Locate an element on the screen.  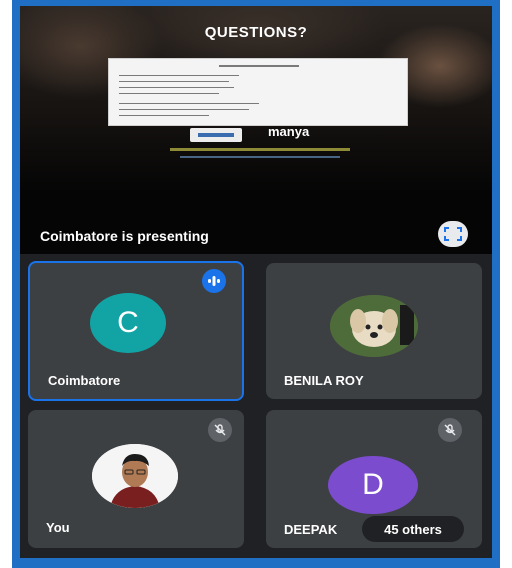
participant-tile-benila-roy: BENILA ROY is located at coordinates (374, 331).